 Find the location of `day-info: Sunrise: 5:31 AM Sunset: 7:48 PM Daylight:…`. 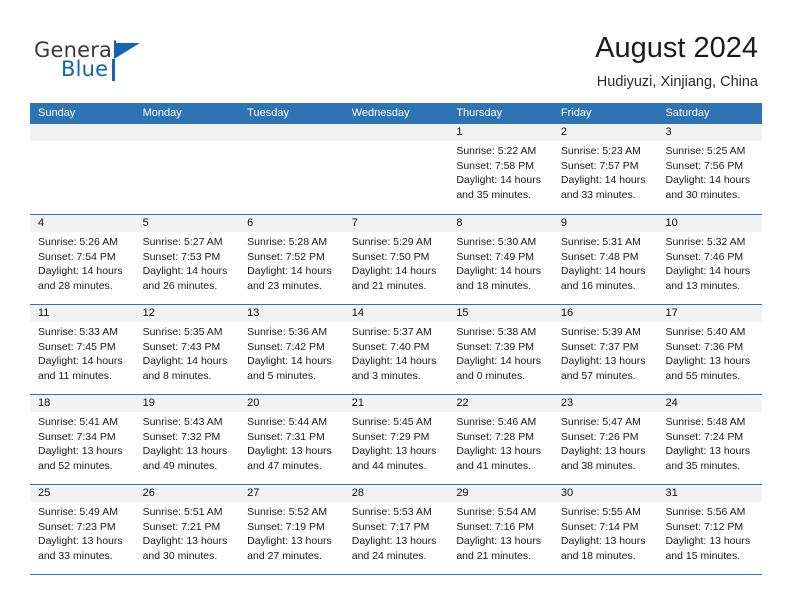

day-info: Sunrise: 5:31 AM Sunset: 7:48 PM Daylight:… is located at coordinates (605, 262).